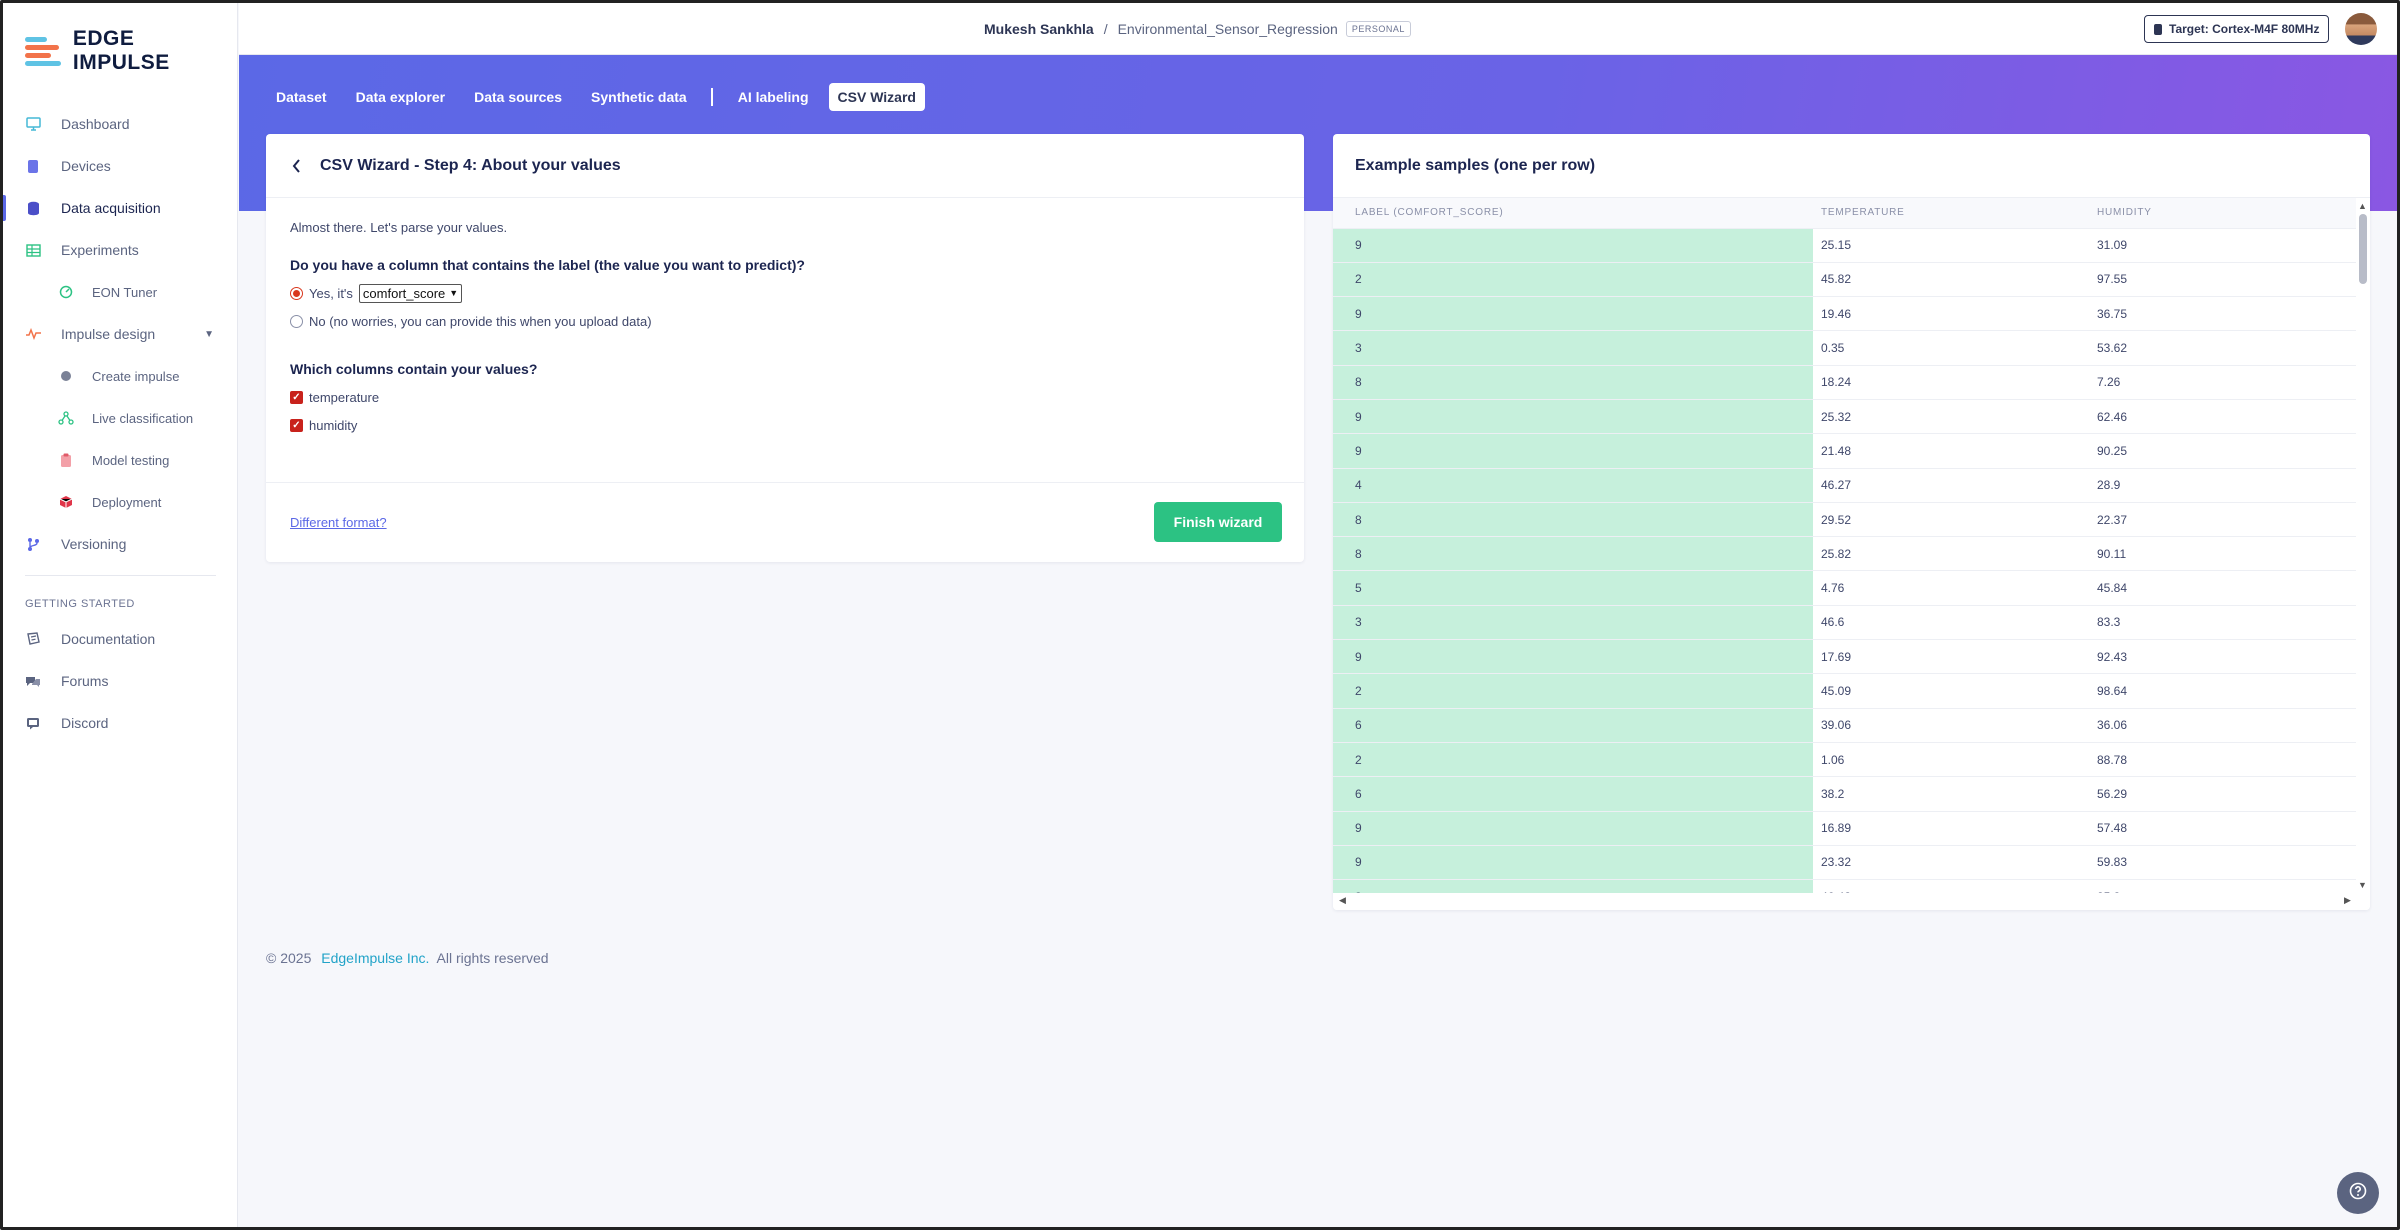  I want to click on humidity-cell: 45.84, so click(2222, 588).